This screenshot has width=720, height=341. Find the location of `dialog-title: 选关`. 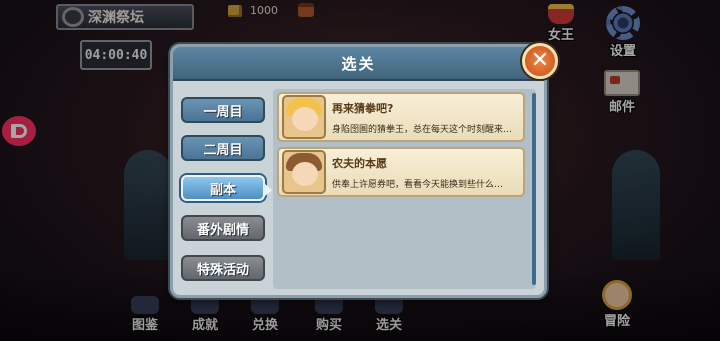

dialog-title: 选关 is located at coordinates (358, 63).